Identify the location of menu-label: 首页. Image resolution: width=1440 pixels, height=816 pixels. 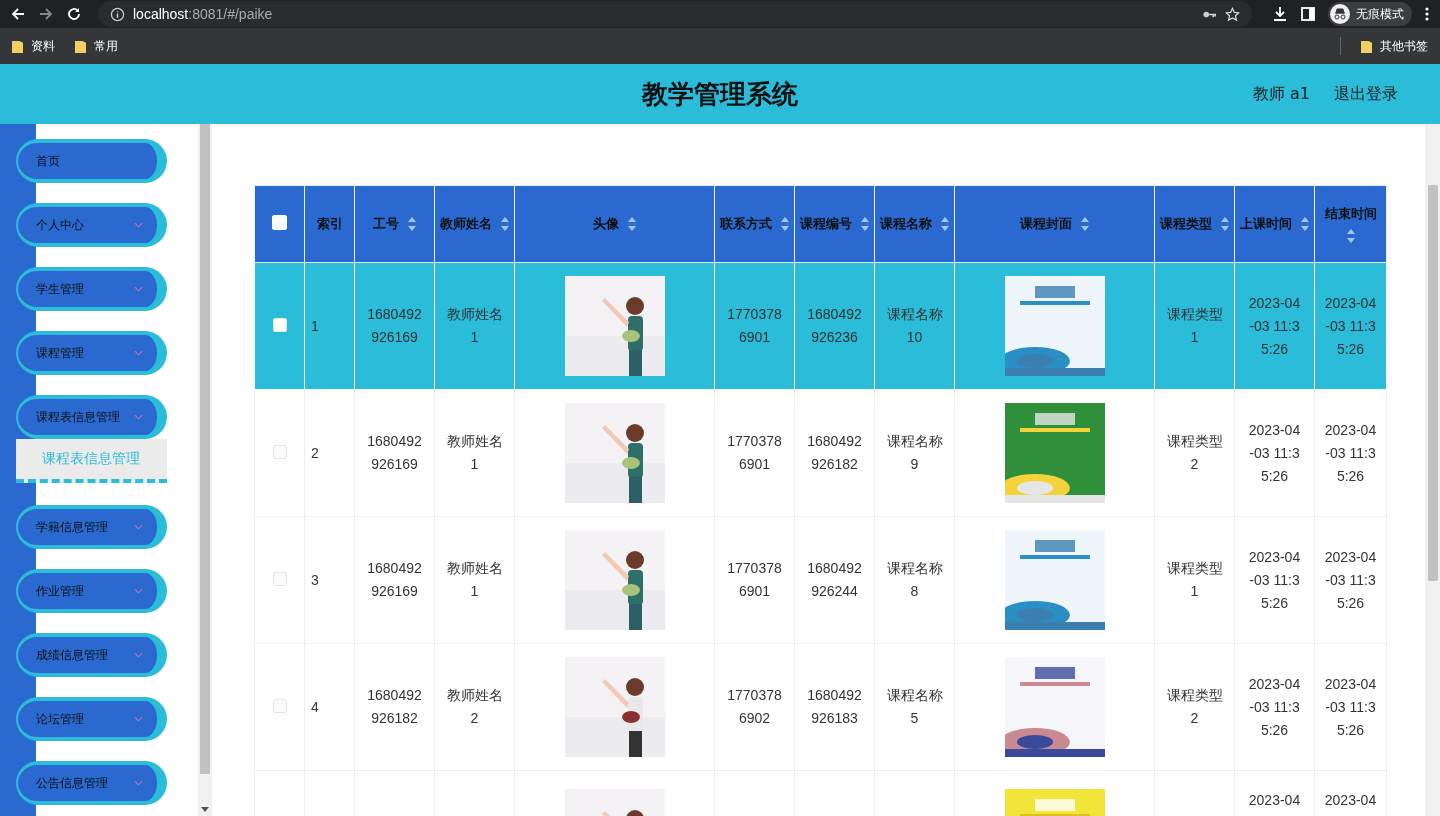
(48, 161).